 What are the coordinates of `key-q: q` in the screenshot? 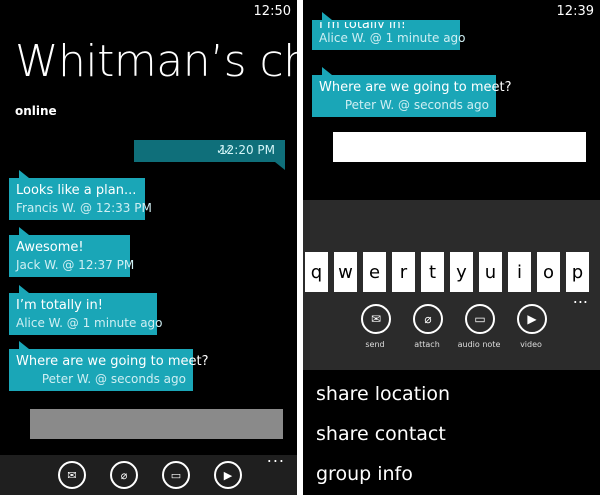 It's located at (316, 272).